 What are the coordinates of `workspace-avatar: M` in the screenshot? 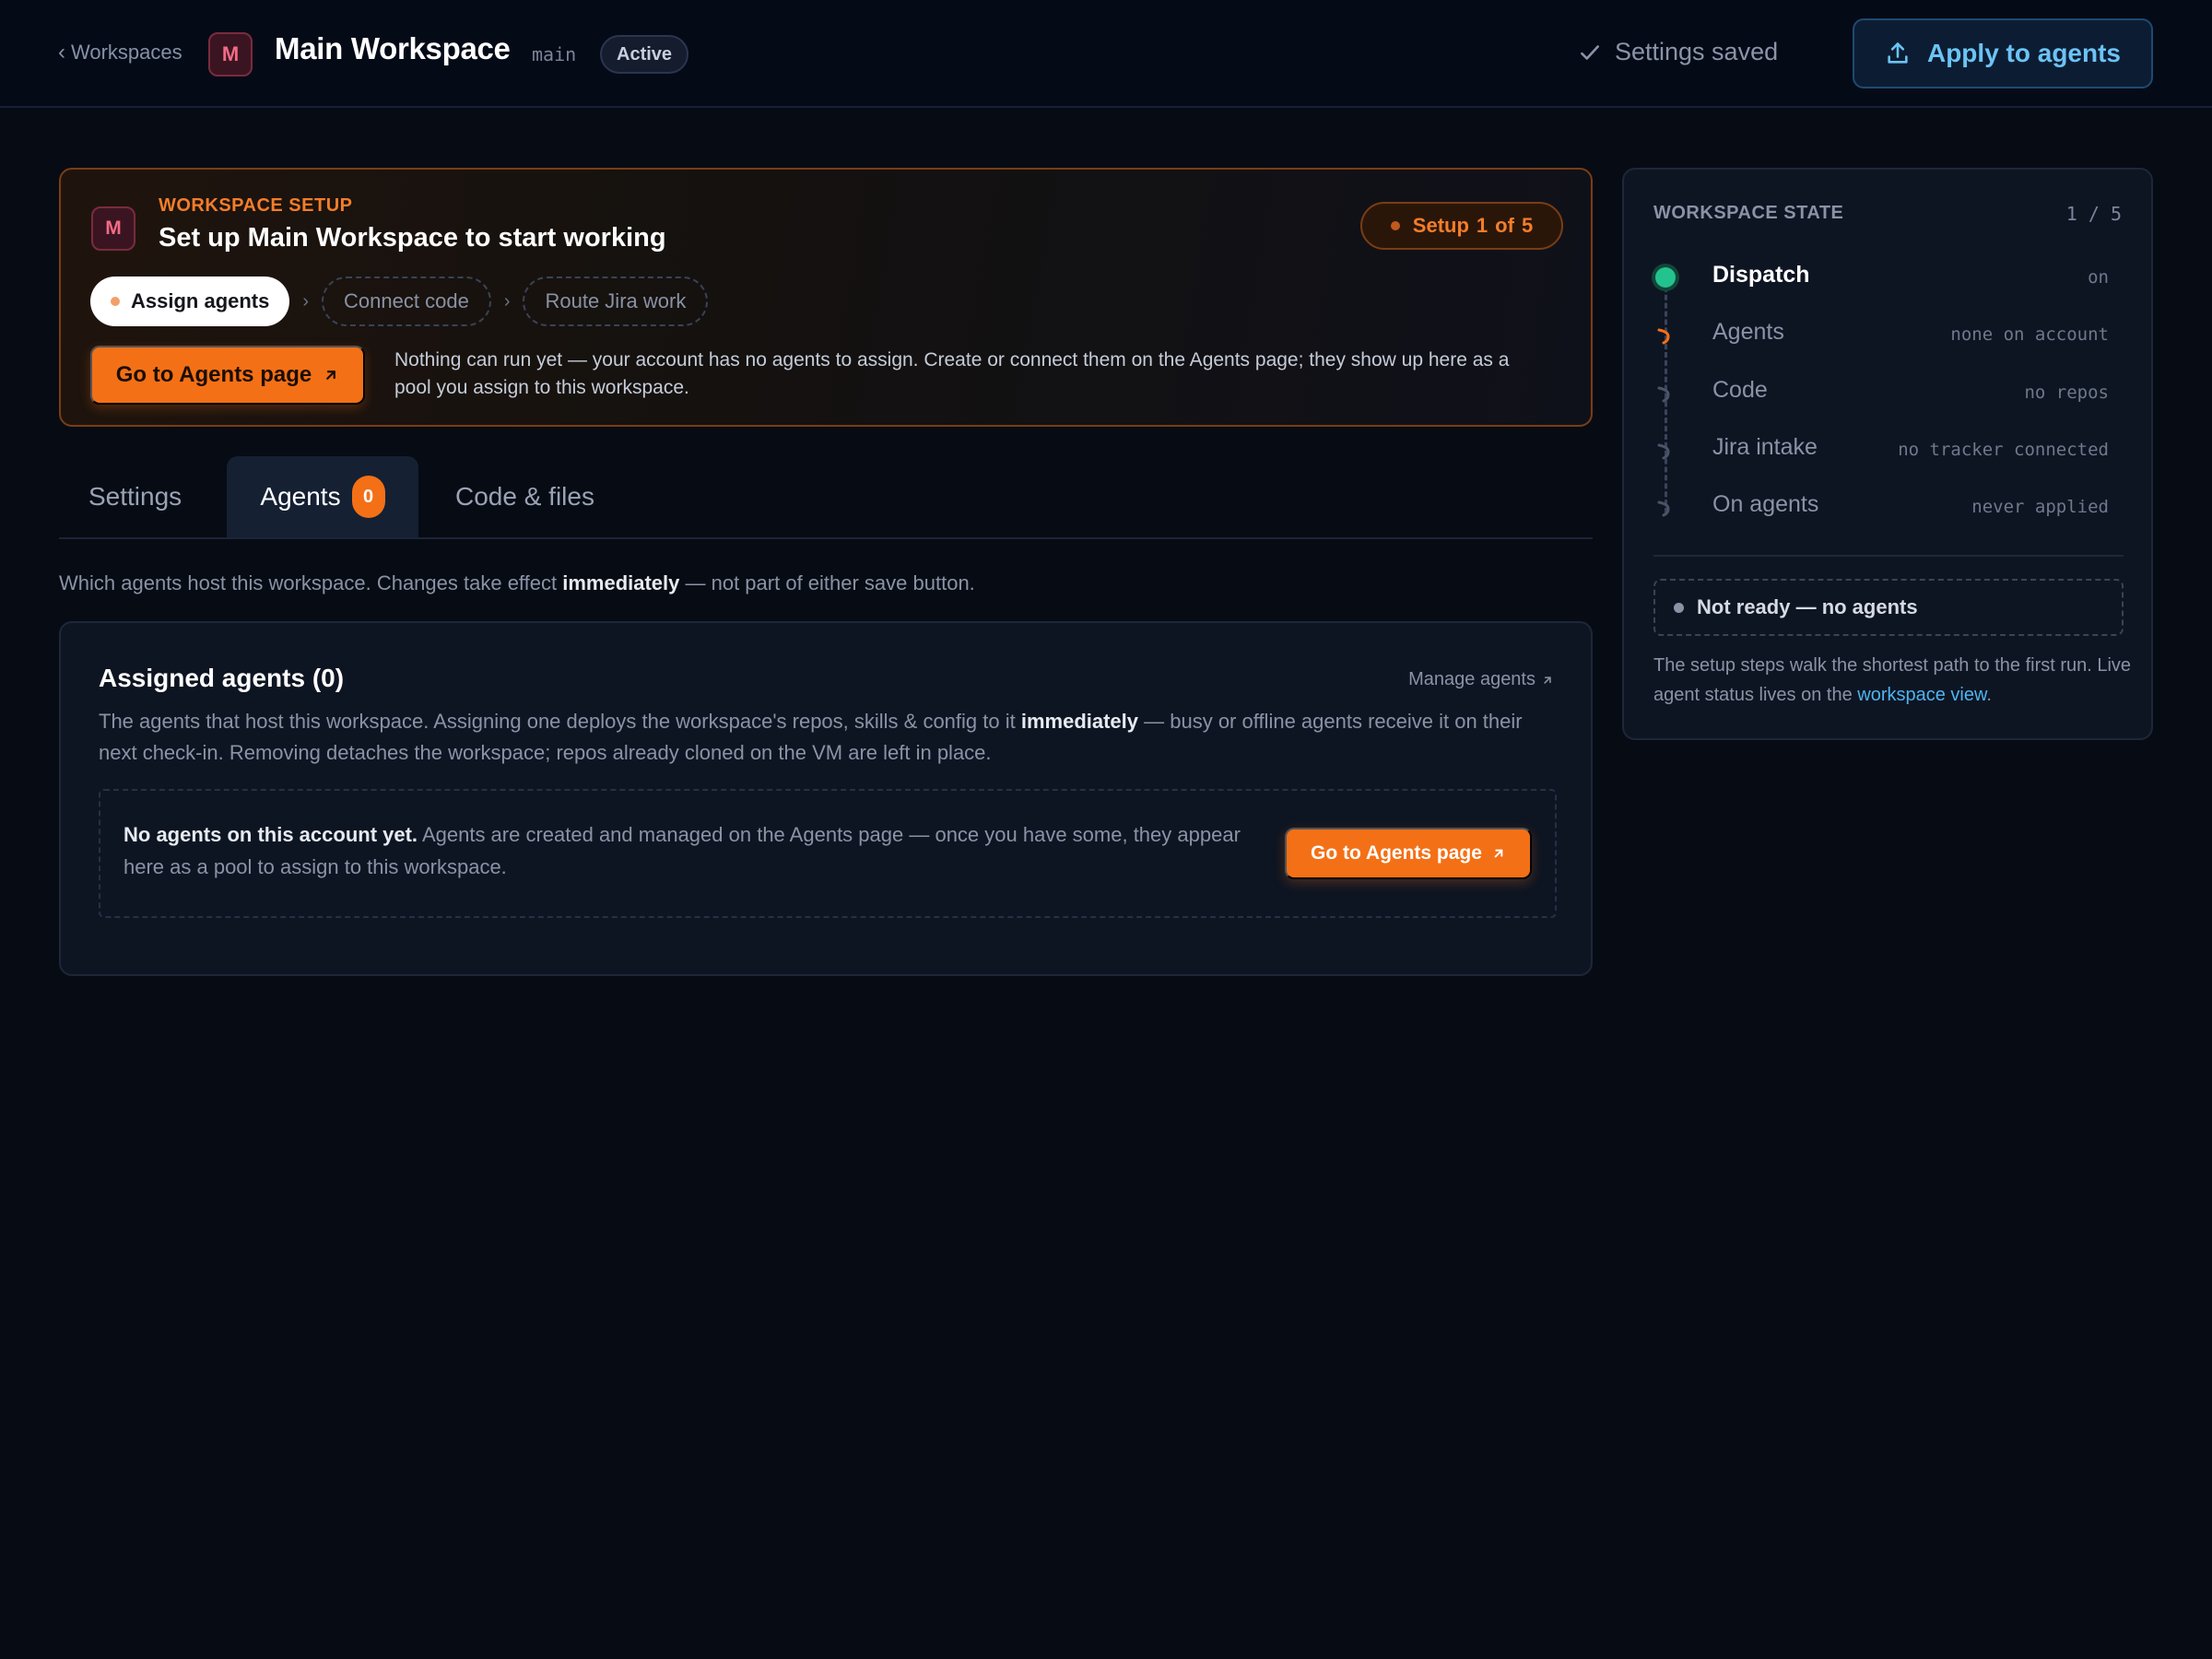 It's located at (230, 54).